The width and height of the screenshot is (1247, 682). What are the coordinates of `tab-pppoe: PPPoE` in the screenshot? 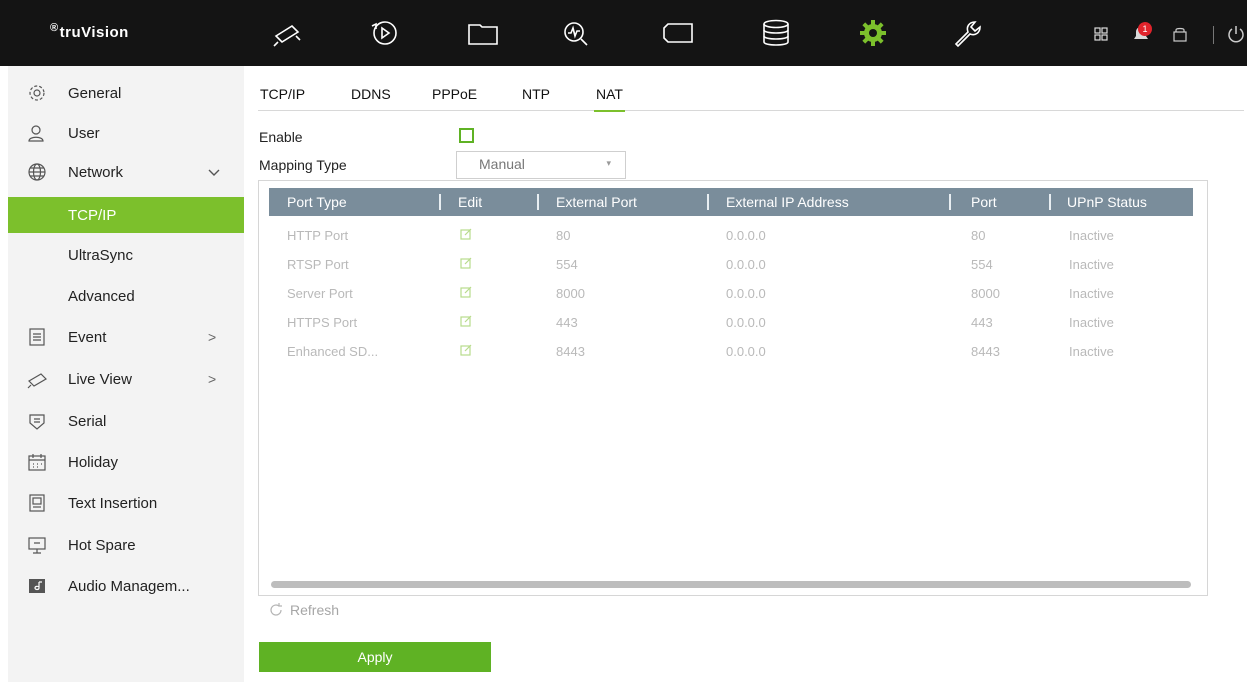 It's located at (454, 94).